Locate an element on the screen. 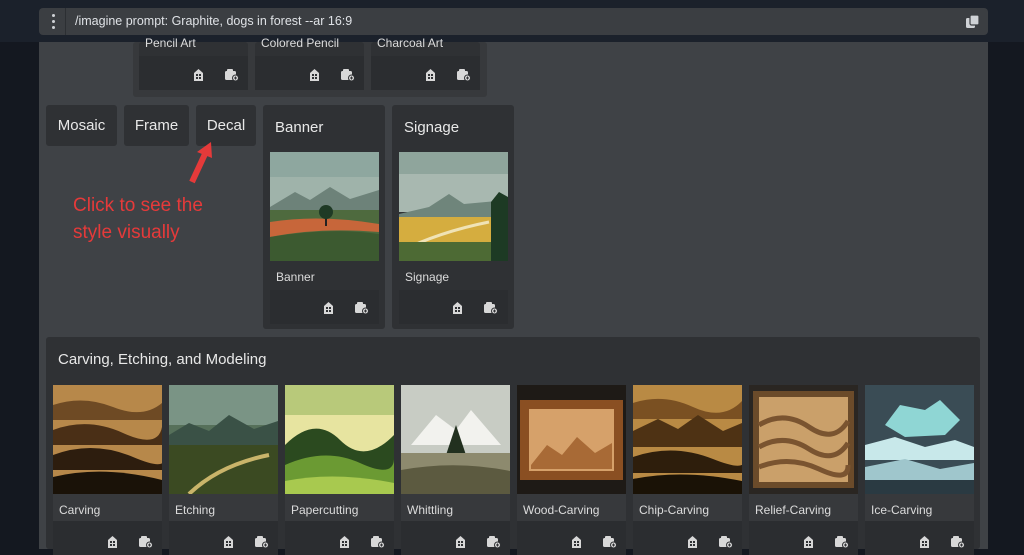  annotation-text: Click to see the style visually is located at coordinates (138, 219).